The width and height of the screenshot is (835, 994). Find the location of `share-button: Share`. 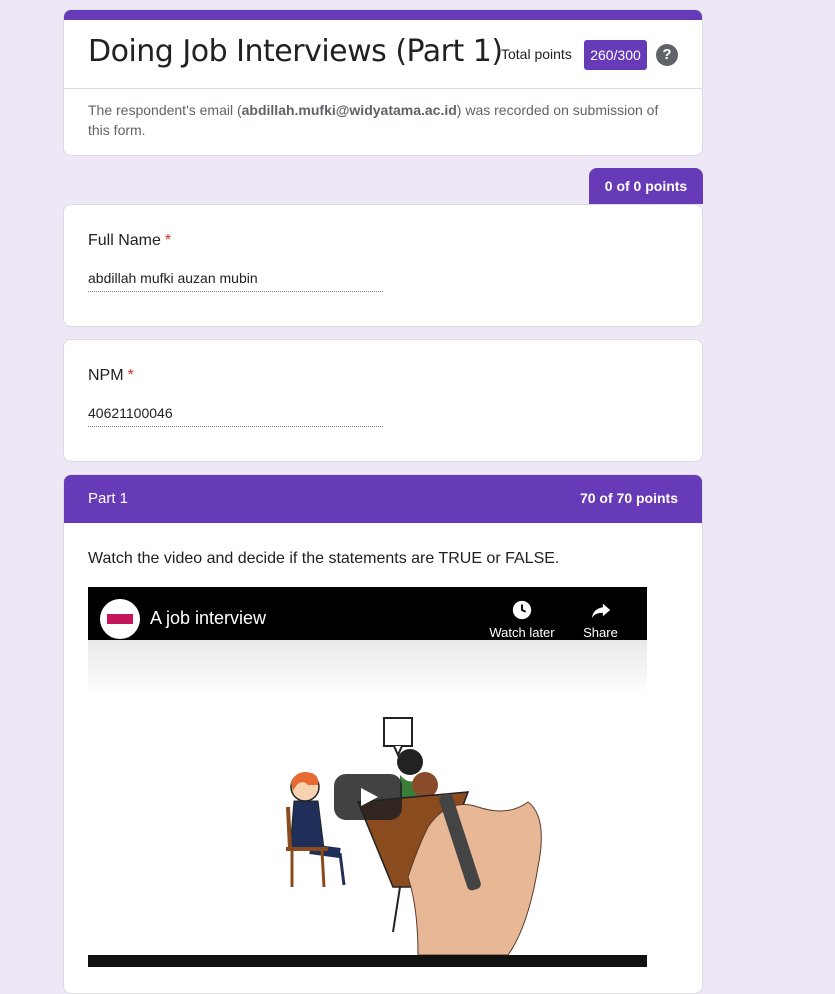

share-button: Share is located at coordinates (600, 619).